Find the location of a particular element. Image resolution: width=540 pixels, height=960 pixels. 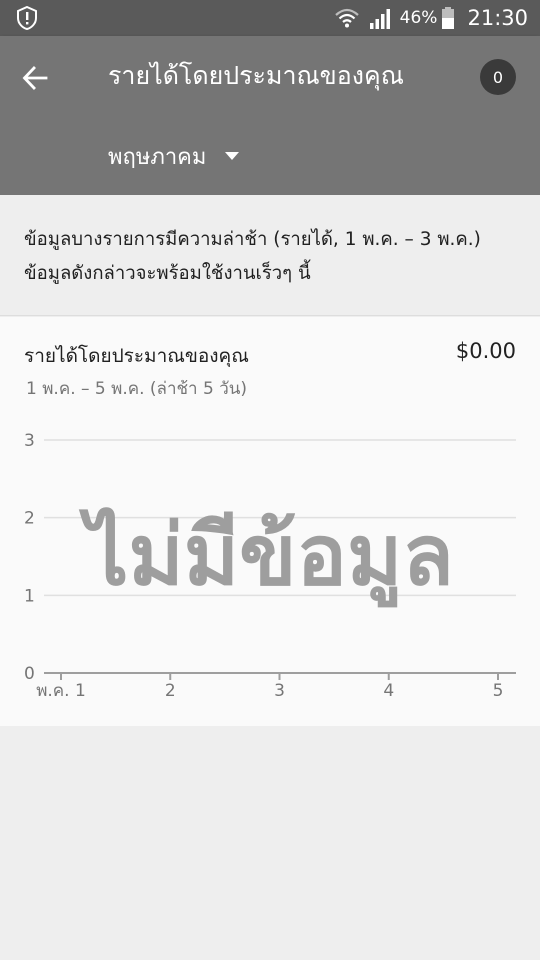

arrow-back-icon is located at coordinates (35, 78).